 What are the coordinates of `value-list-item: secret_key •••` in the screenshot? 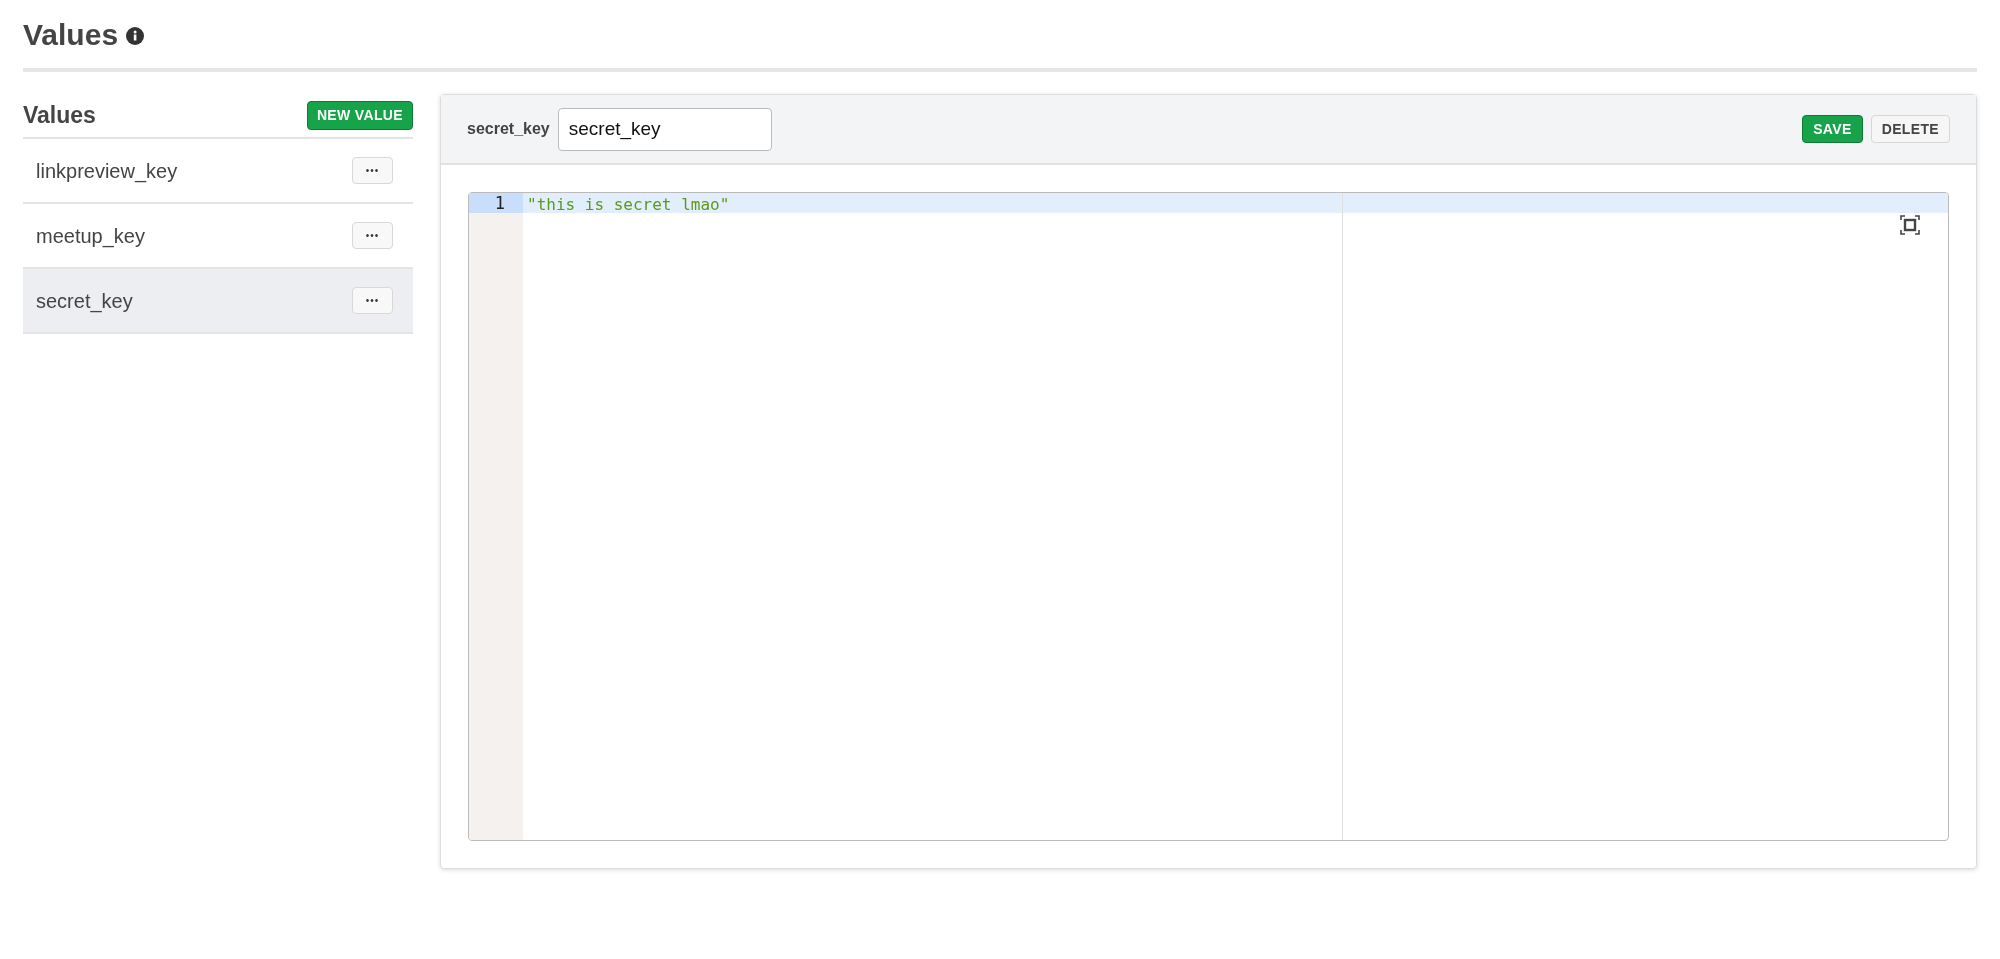 It's located at (218, 301).